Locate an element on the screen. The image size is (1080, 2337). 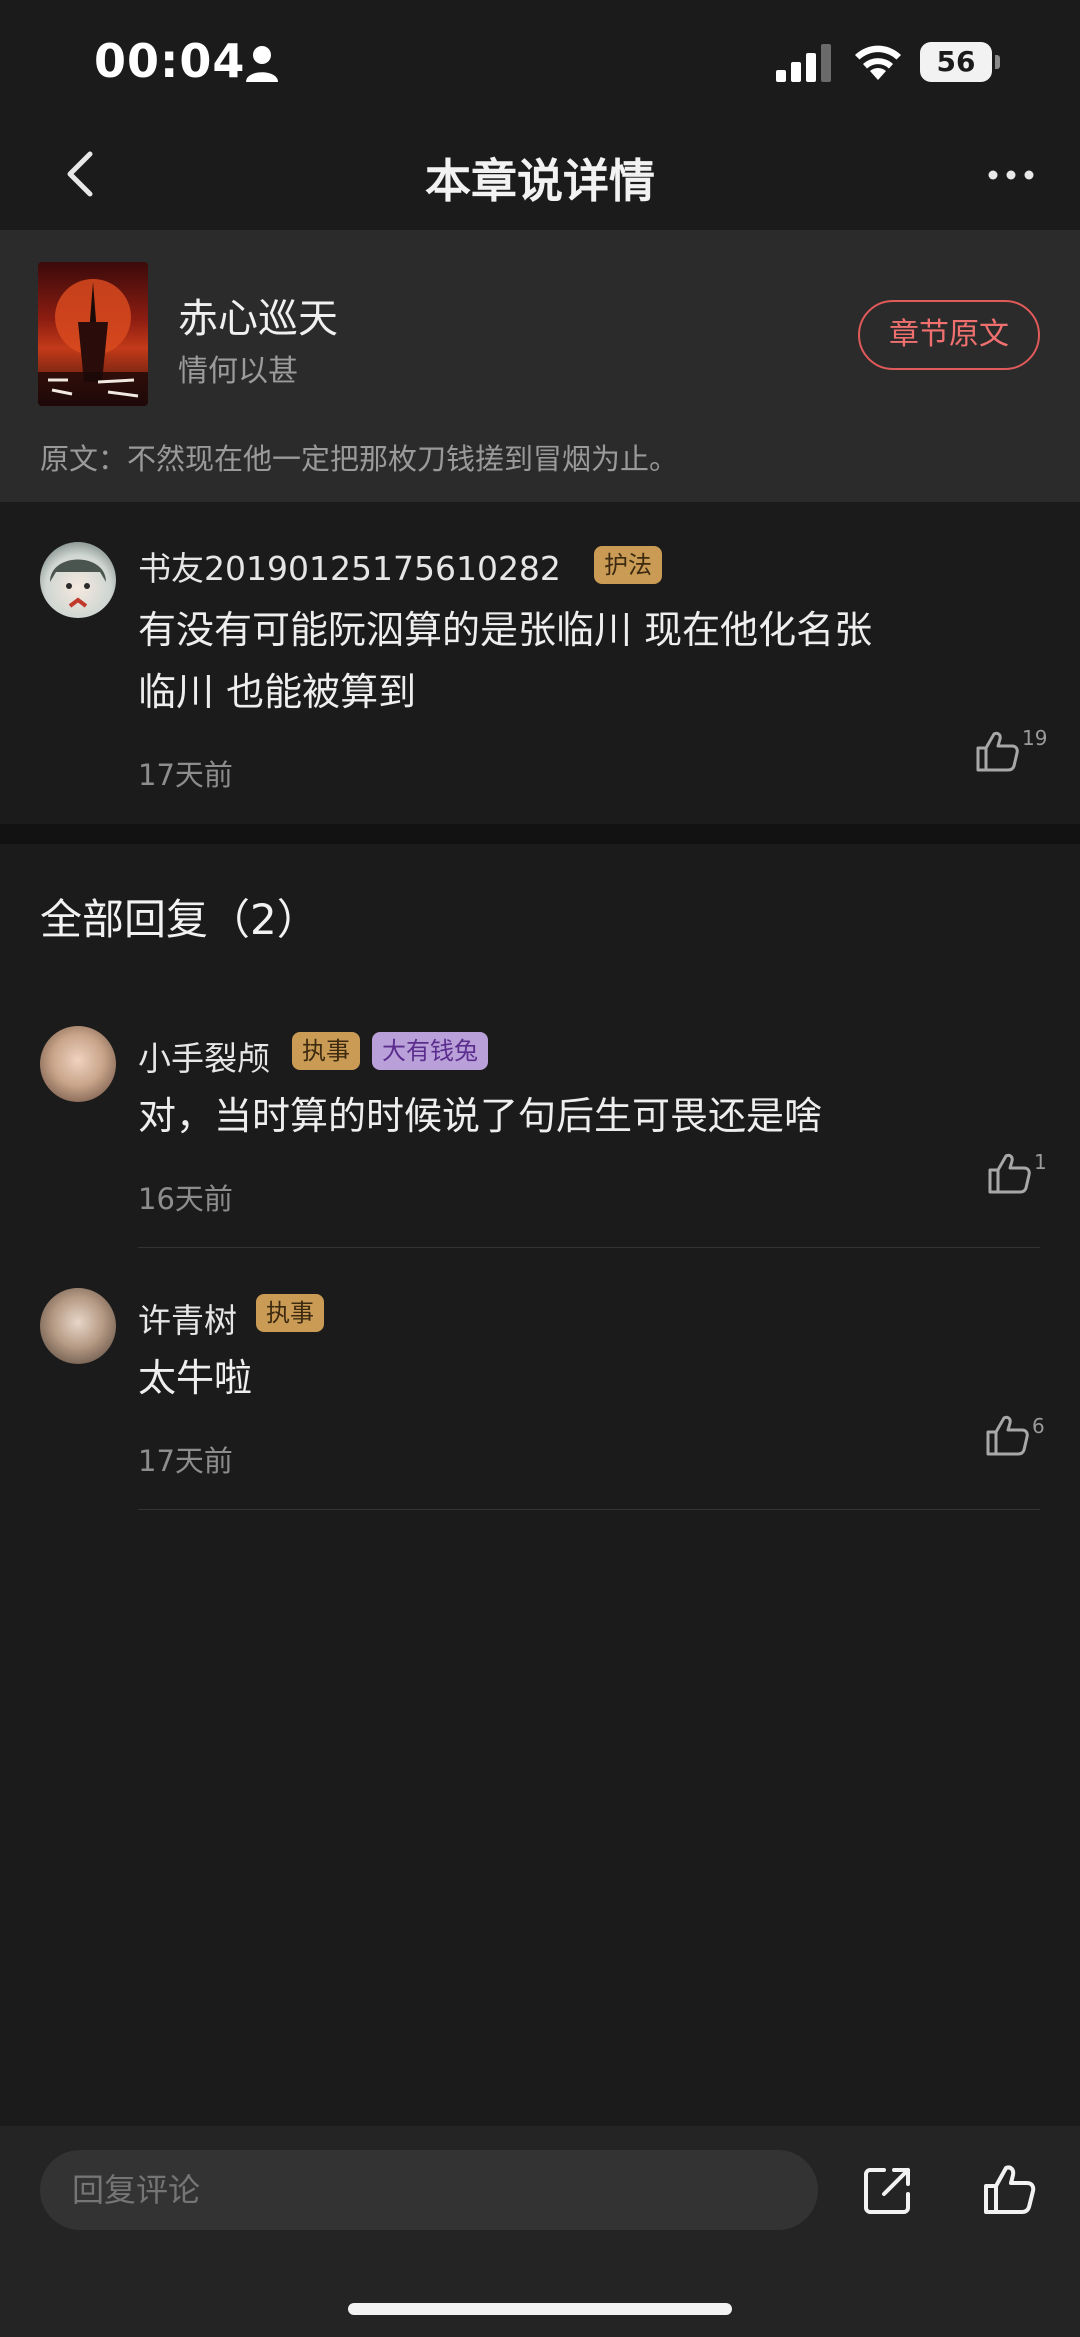
reply-text: 太牛啦 is located at coordinates (195, 1378).